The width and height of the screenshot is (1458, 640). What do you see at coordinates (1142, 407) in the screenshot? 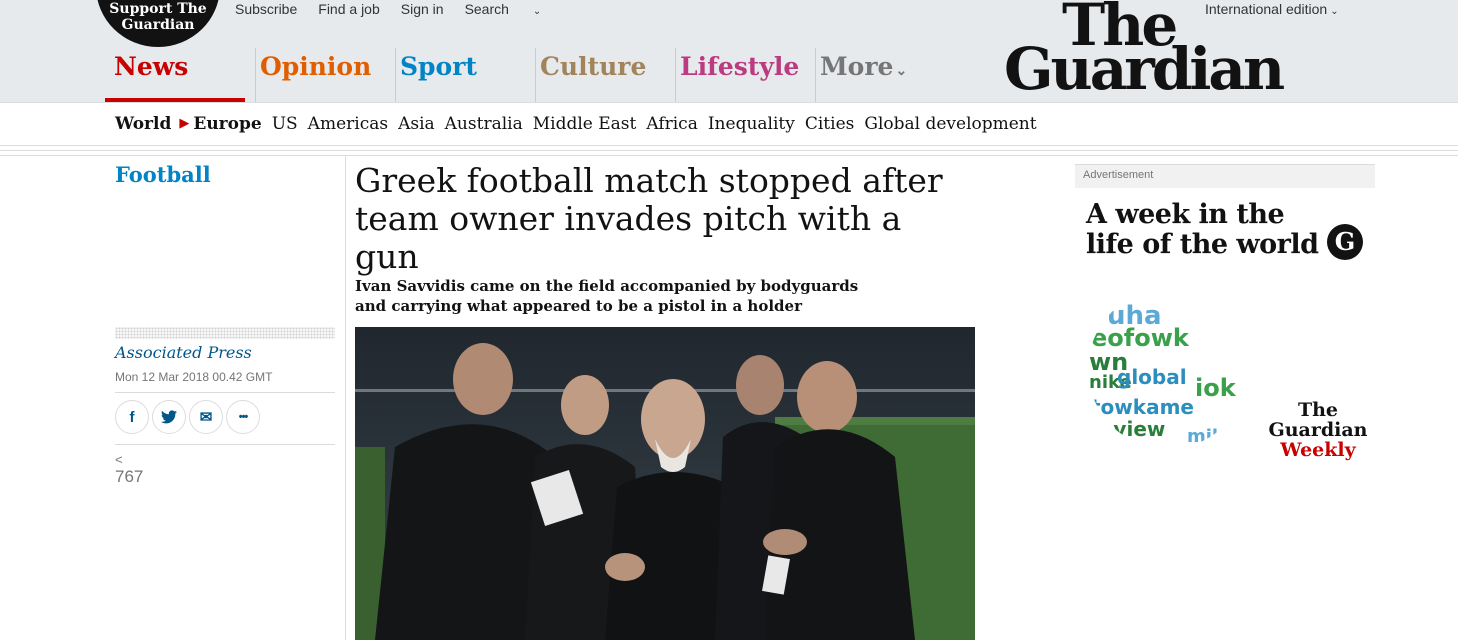
I see `cloud-word: towkame` at bounding box center [1142, 407].